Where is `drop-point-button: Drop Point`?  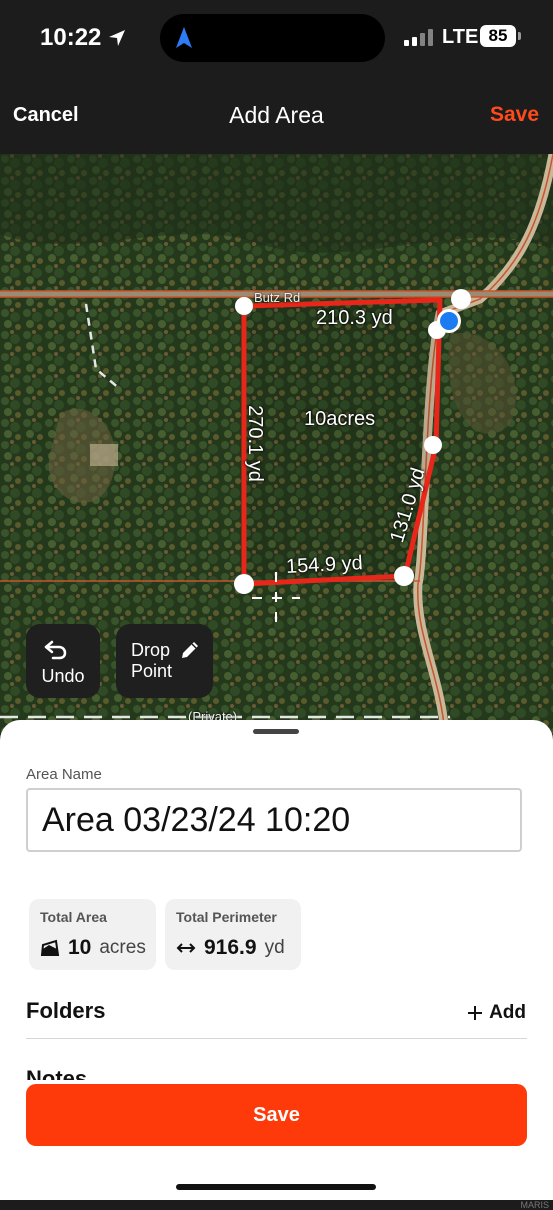 drop-point-button: Drop Point is located at coordinates (164, 661).